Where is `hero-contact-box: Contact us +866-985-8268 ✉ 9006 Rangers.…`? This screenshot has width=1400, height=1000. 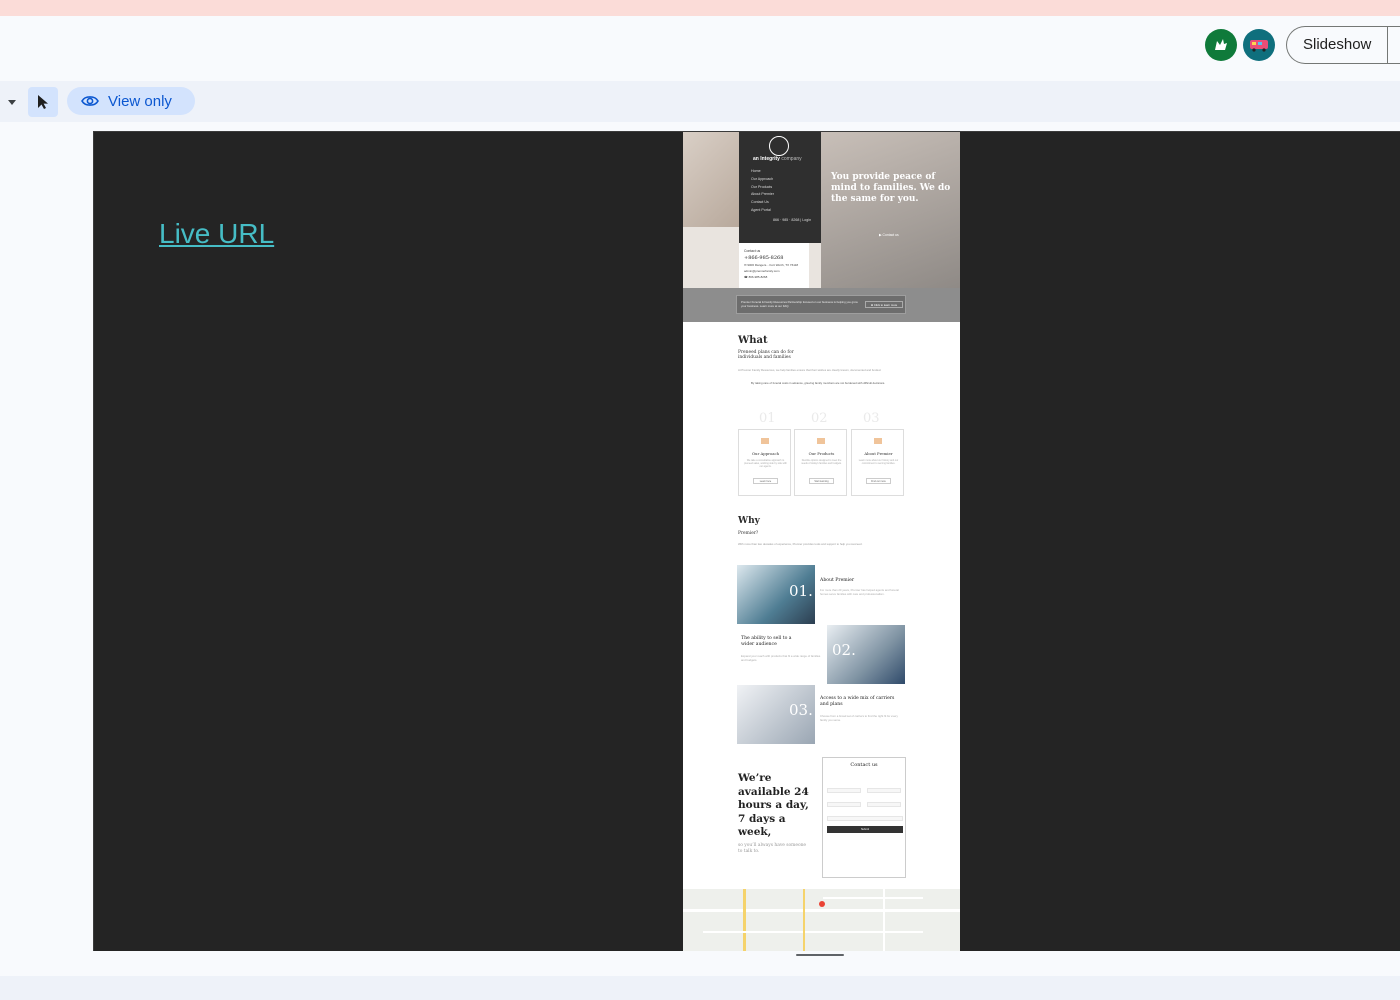 hero-contact-box: Contact us +866-985-8268 ✉ 9006 Rangers.… is located at coordinates (774, 265).